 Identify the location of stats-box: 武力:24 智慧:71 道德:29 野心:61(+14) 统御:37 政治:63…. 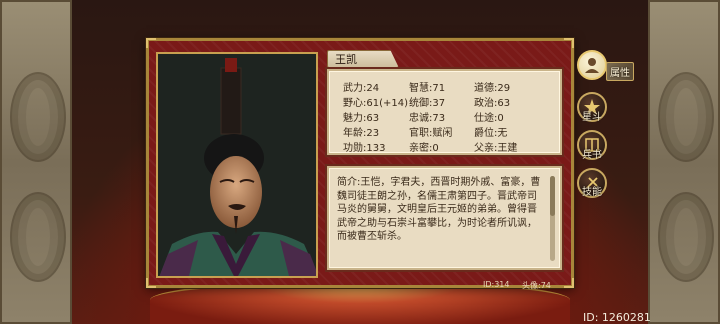
(444, 112).